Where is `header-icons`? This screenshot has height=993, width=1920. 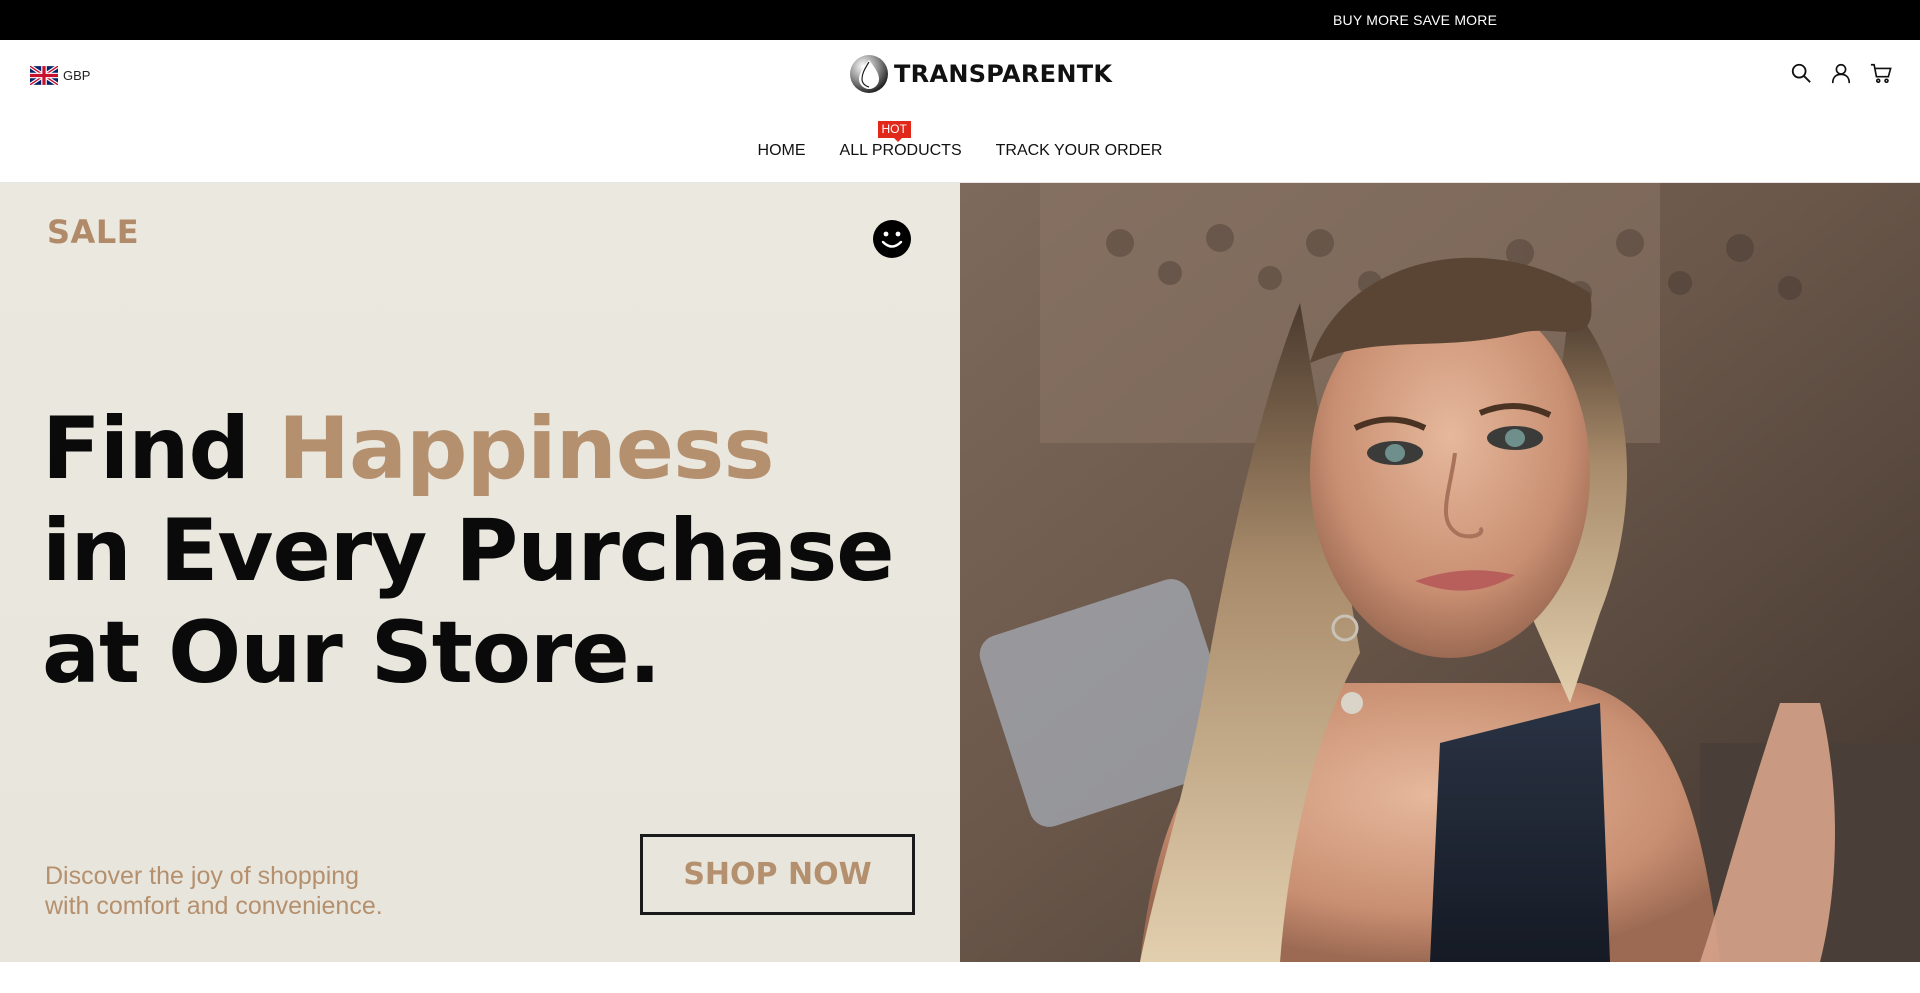
header-icons is located at coordinates (1841, 73).